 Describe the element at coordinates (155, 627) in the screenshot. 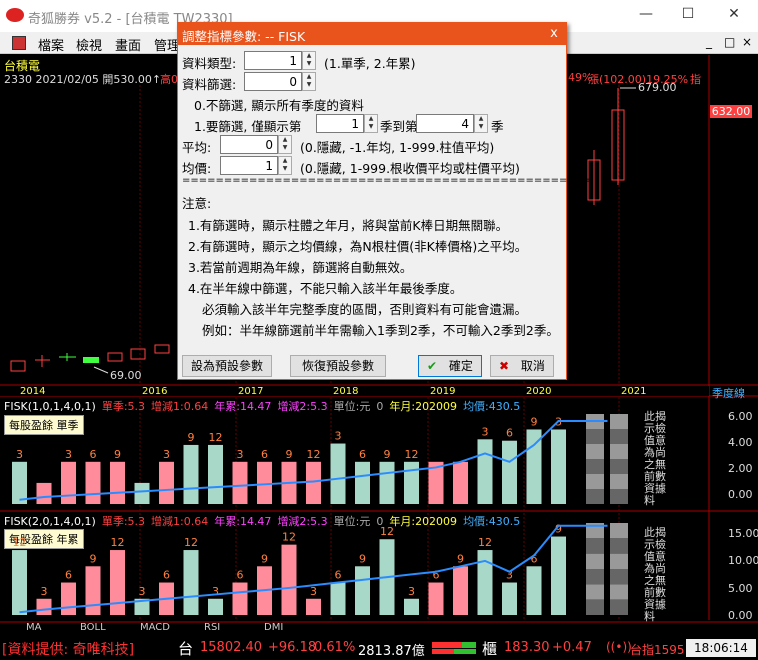

I see `tab-macd: MACD` at that location.